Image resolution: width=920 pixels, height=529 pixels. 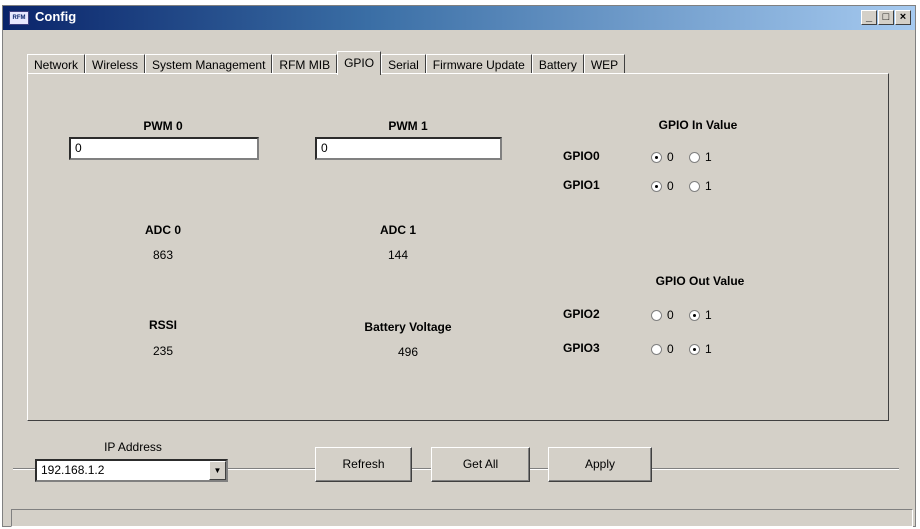 What do you see at coordinates (700, 281) in the screenshot?
I see `gpio-out-title: GPIO Out Value` at bounding box center [700, 281].